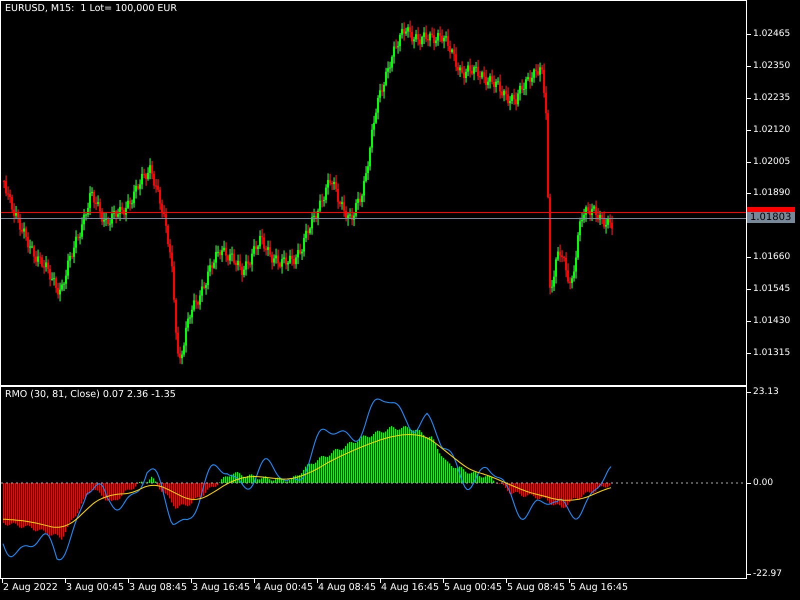  What do you see at coordinates (771, 193) in the screenshot?
I see `price-label: 1.01890` at bounding box center [771, 193].